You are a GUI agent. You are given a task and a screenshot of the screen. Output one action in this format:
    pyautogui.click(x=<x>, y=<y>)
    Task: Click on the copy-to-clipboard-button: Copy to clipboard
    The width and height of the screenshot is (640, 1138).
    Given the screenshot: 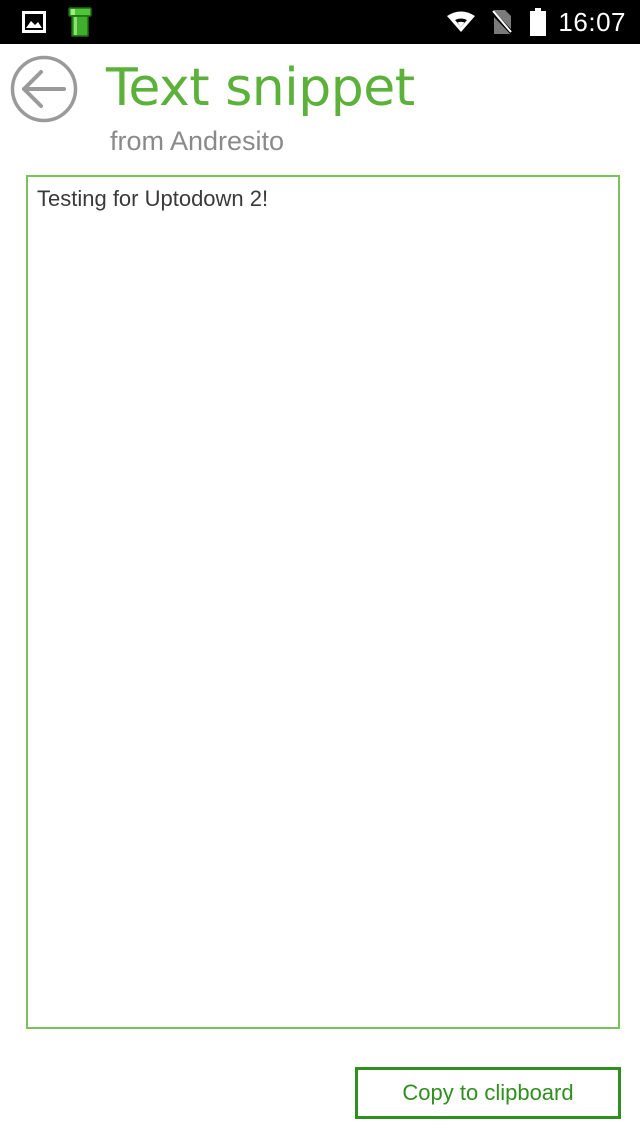 What is the action you would take?
    pyautogui.click(x=488, y=1093)
    